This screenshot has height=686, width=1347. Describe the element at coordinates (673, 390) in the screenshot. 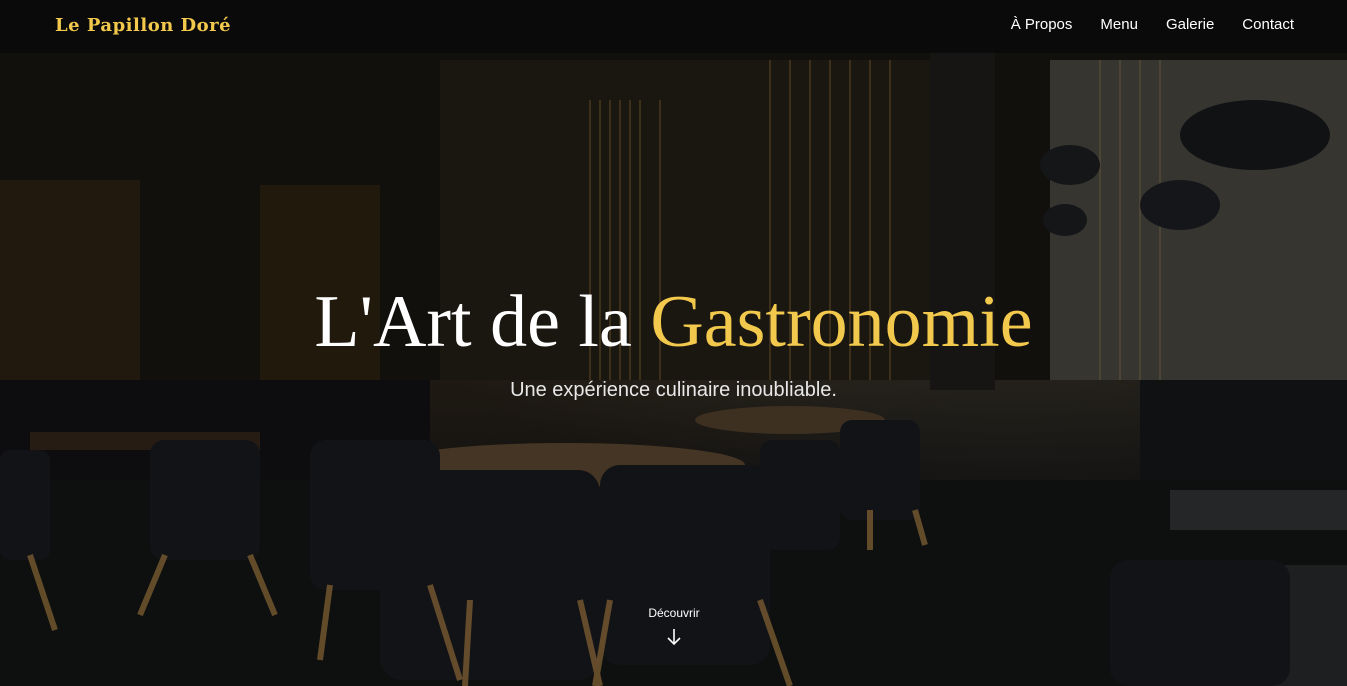

I see `hero-subtitle: Une expérience culinaire inoubliable.` at that location.